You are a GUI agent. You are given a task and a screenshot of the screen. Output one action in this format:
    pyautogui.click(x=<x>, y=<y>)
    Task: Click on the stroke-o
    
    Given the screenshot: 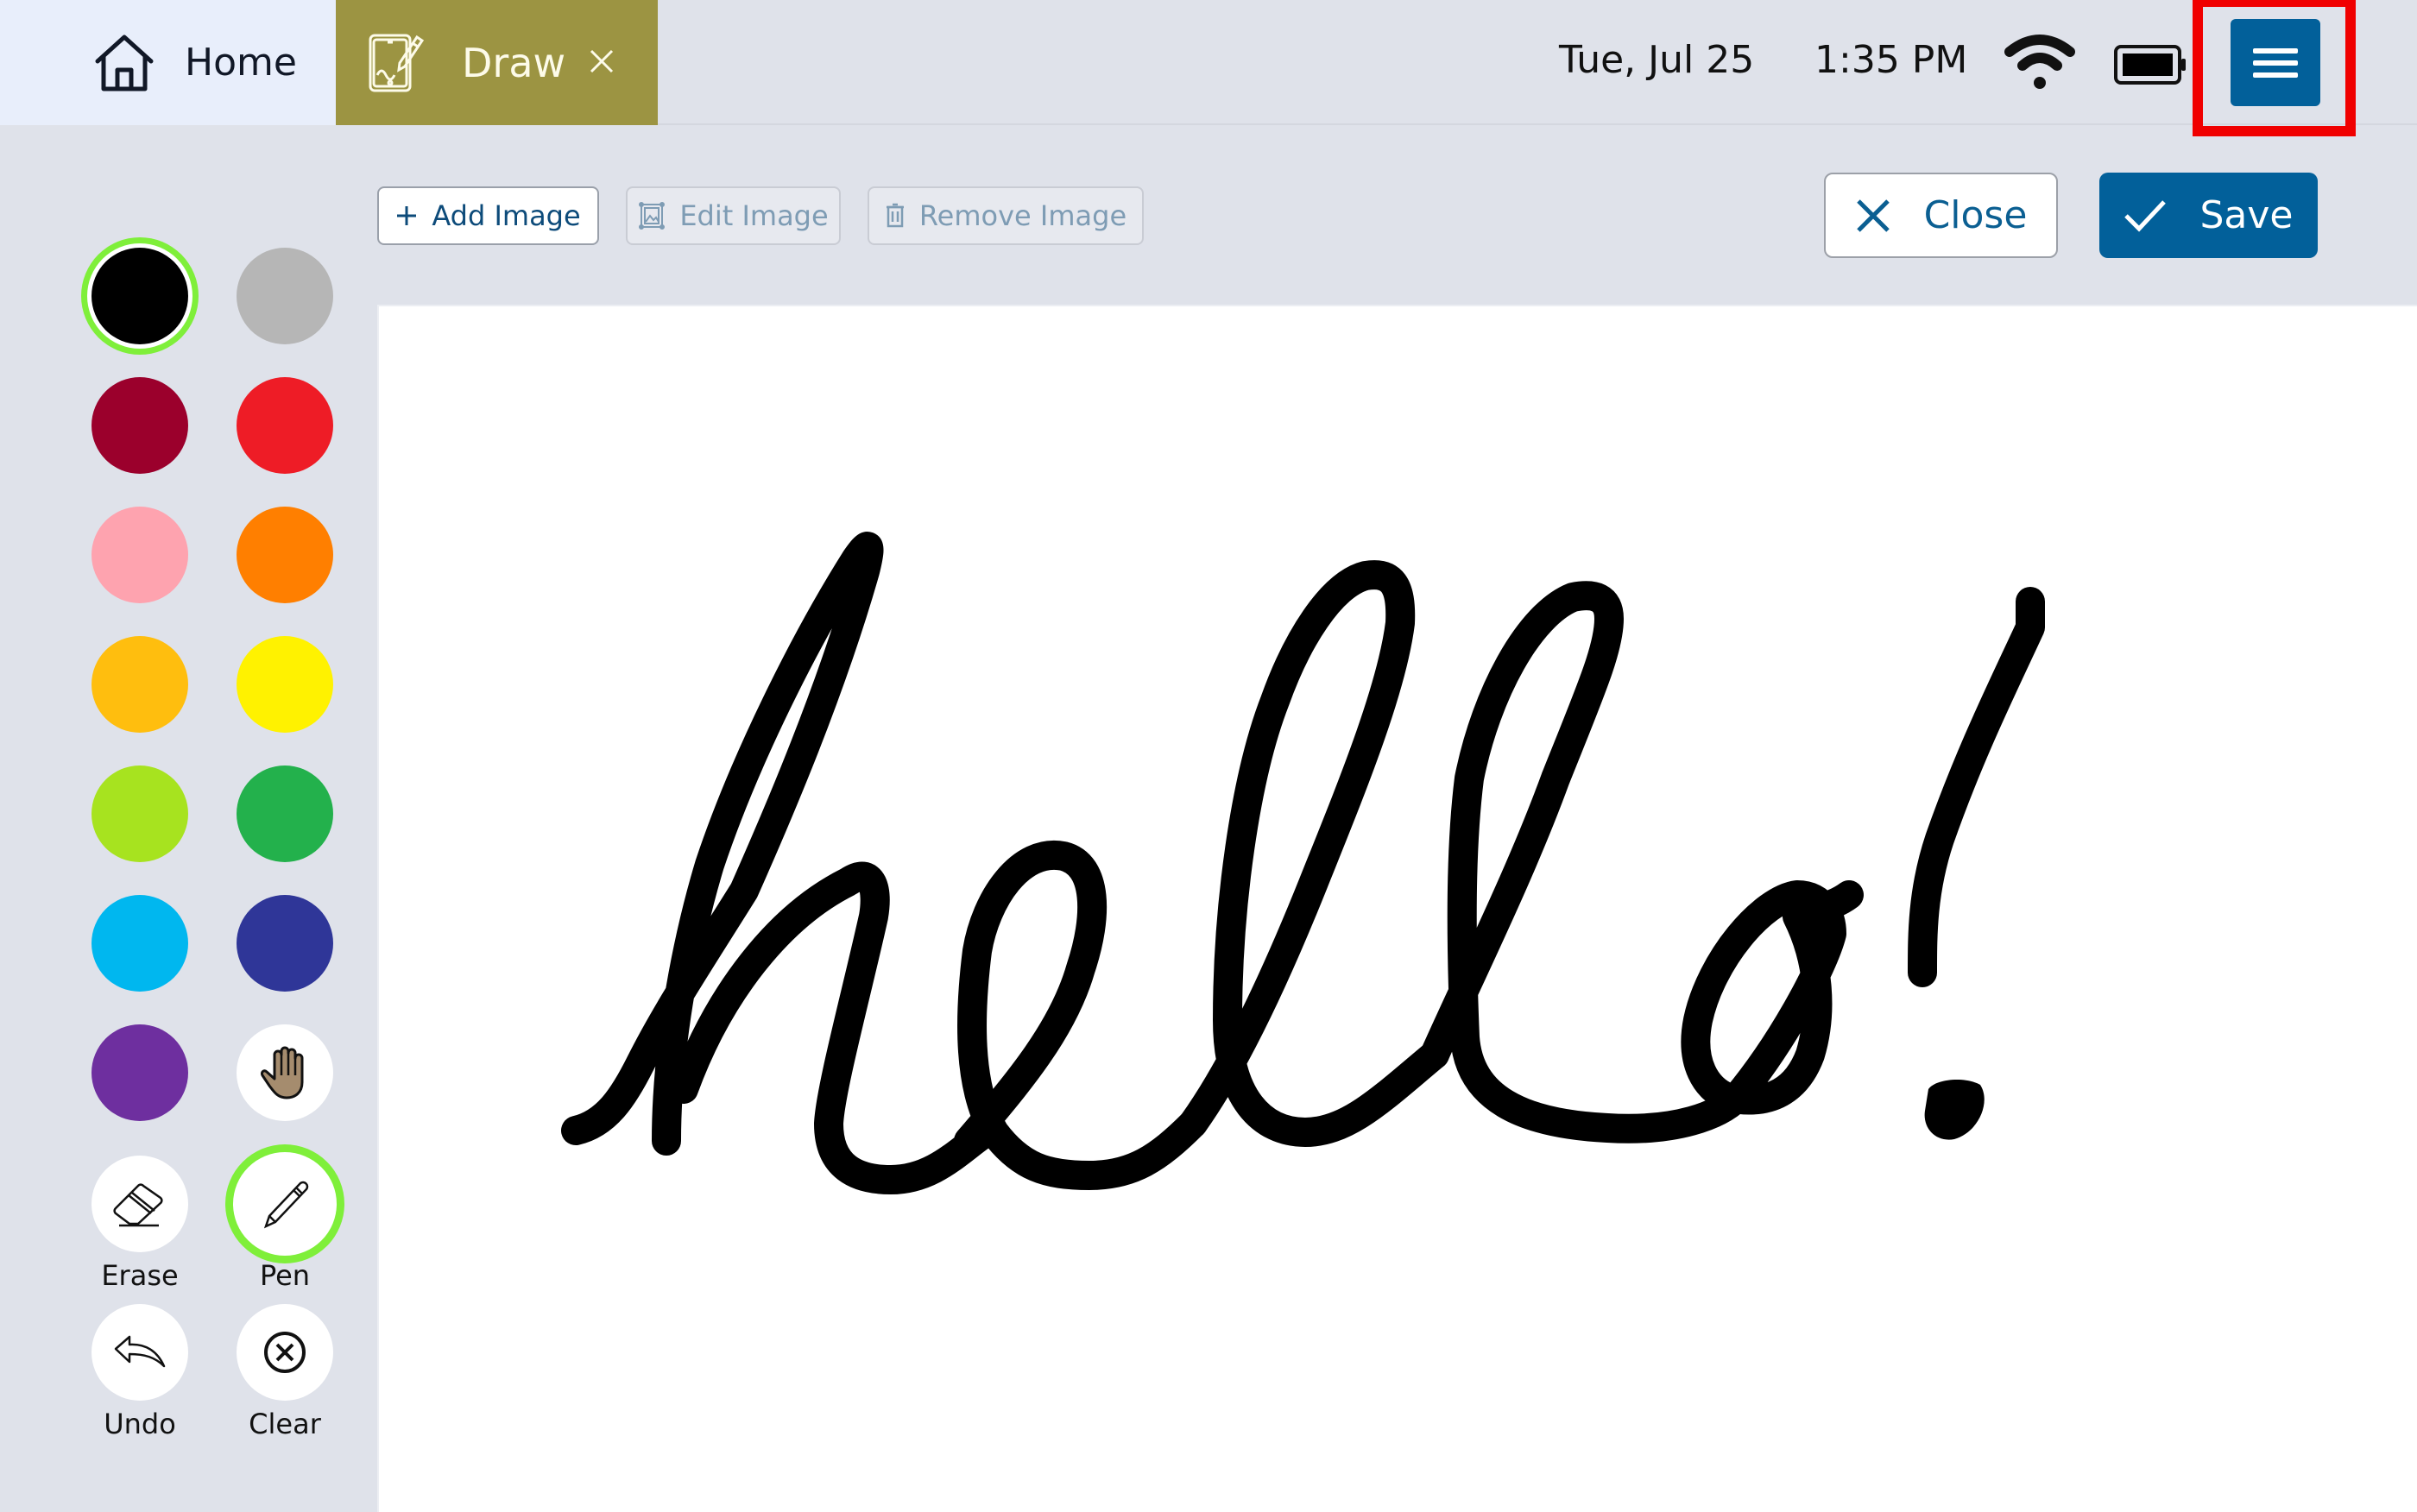 What is the action you would take?
    pyautogui.click(x=1772, y=998)
    